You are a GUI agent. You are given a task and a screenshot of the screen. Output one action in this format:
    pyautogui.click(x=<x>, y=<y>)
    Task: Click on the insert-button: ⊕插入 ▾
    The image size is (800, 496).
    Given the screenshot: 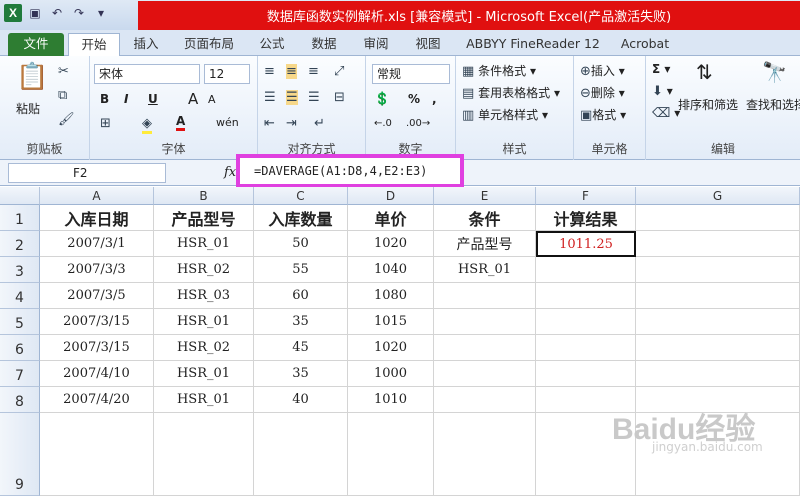 What is the action you would take?
    pyautogui.click(x=602, y=70)
    